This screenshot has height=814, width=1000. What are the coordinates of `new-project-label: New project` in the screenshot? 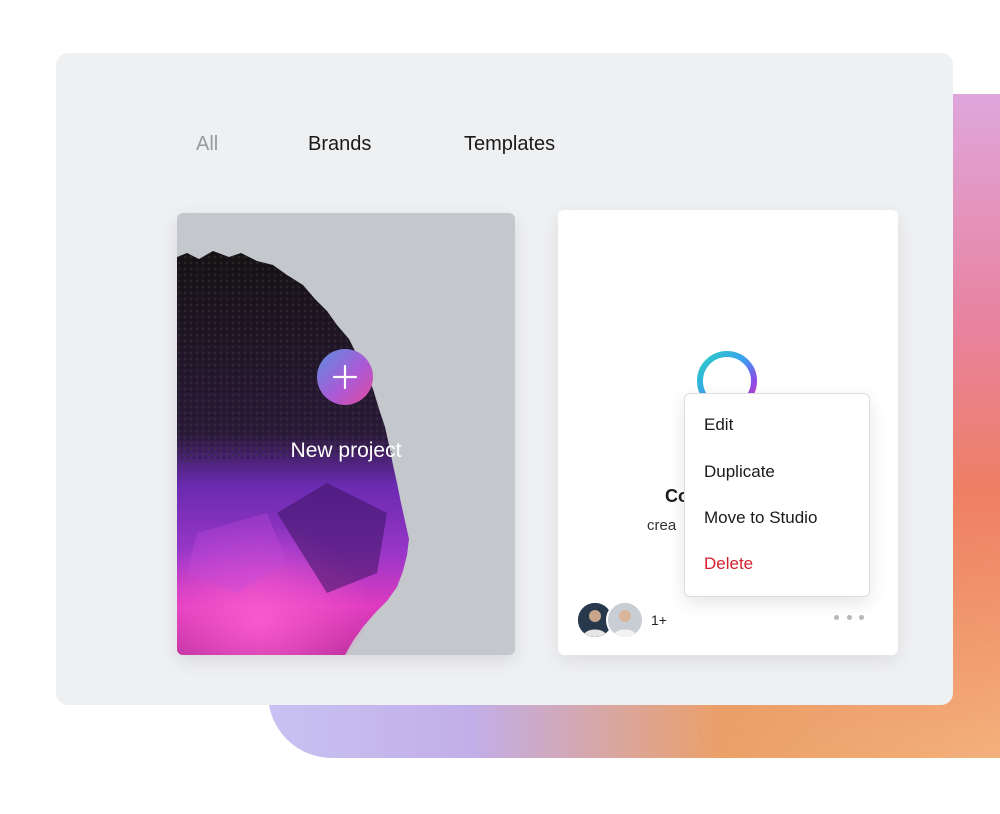 It's located at (346, 450).